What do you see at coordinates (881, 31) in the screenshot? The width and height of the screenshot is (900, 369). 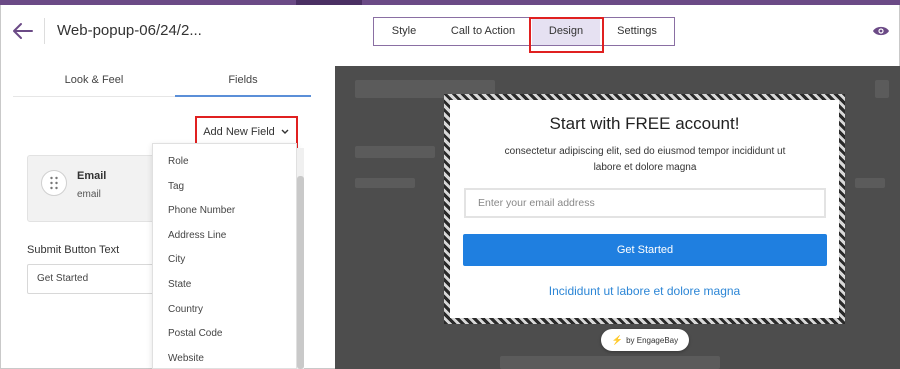 I see `eye-icon` at bounding box center [881, 31].